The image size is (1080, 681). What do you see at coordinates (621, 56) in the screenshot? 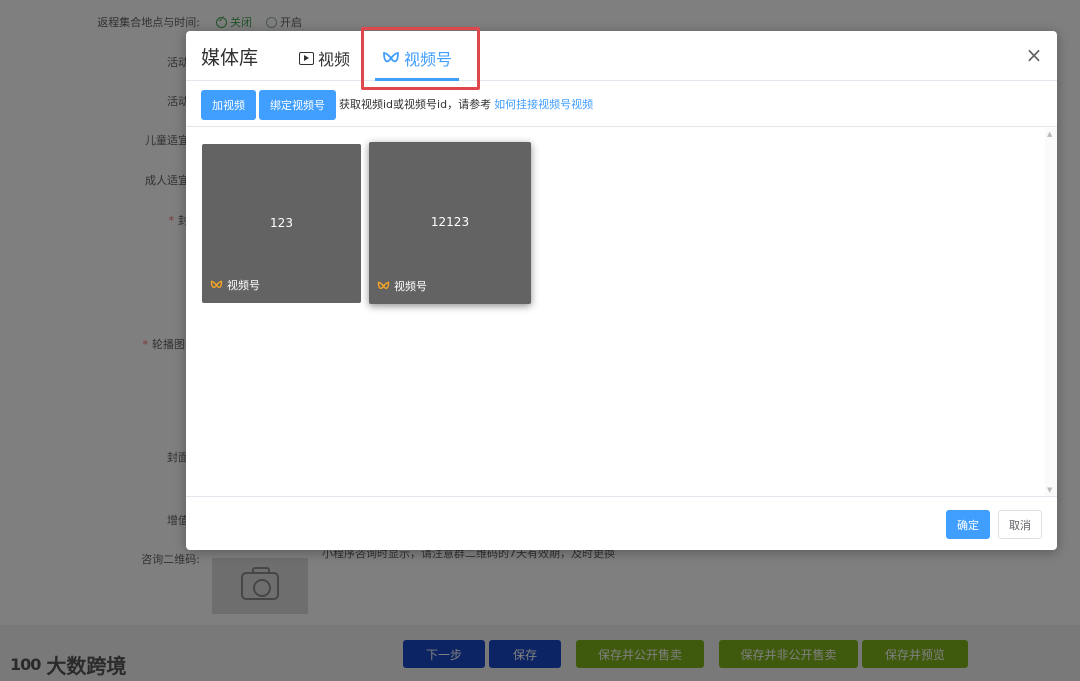
I see `dialog-header: 媒体库 视频 视频号 ×` at bounding box center [621, 56].